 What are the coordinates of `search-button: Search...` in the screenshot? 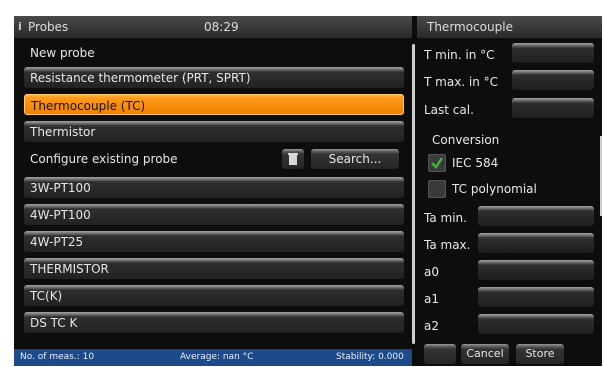 It's located at (355, 159).